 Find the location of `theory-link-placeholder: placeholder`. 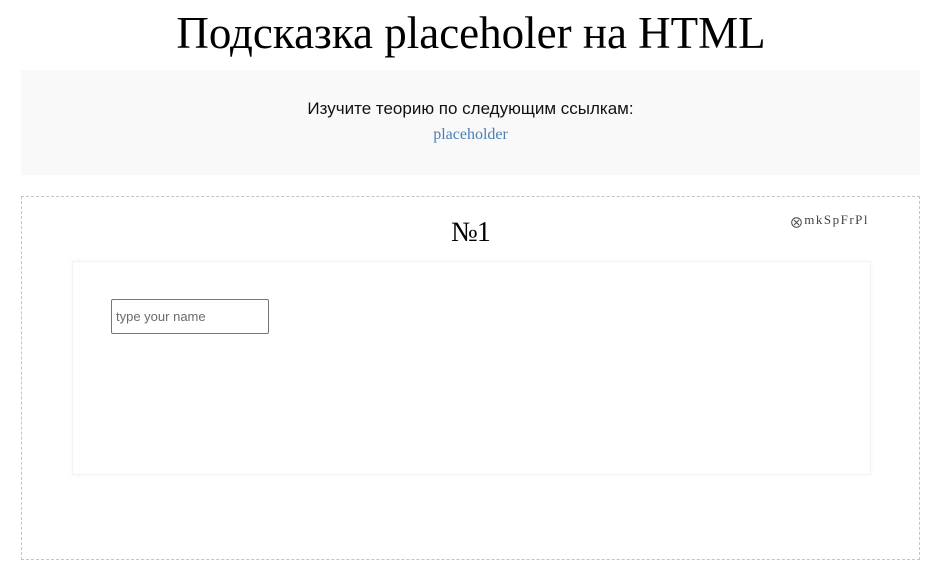

theory-link-placeholder: placeholder is located at coordinates (470, 135).